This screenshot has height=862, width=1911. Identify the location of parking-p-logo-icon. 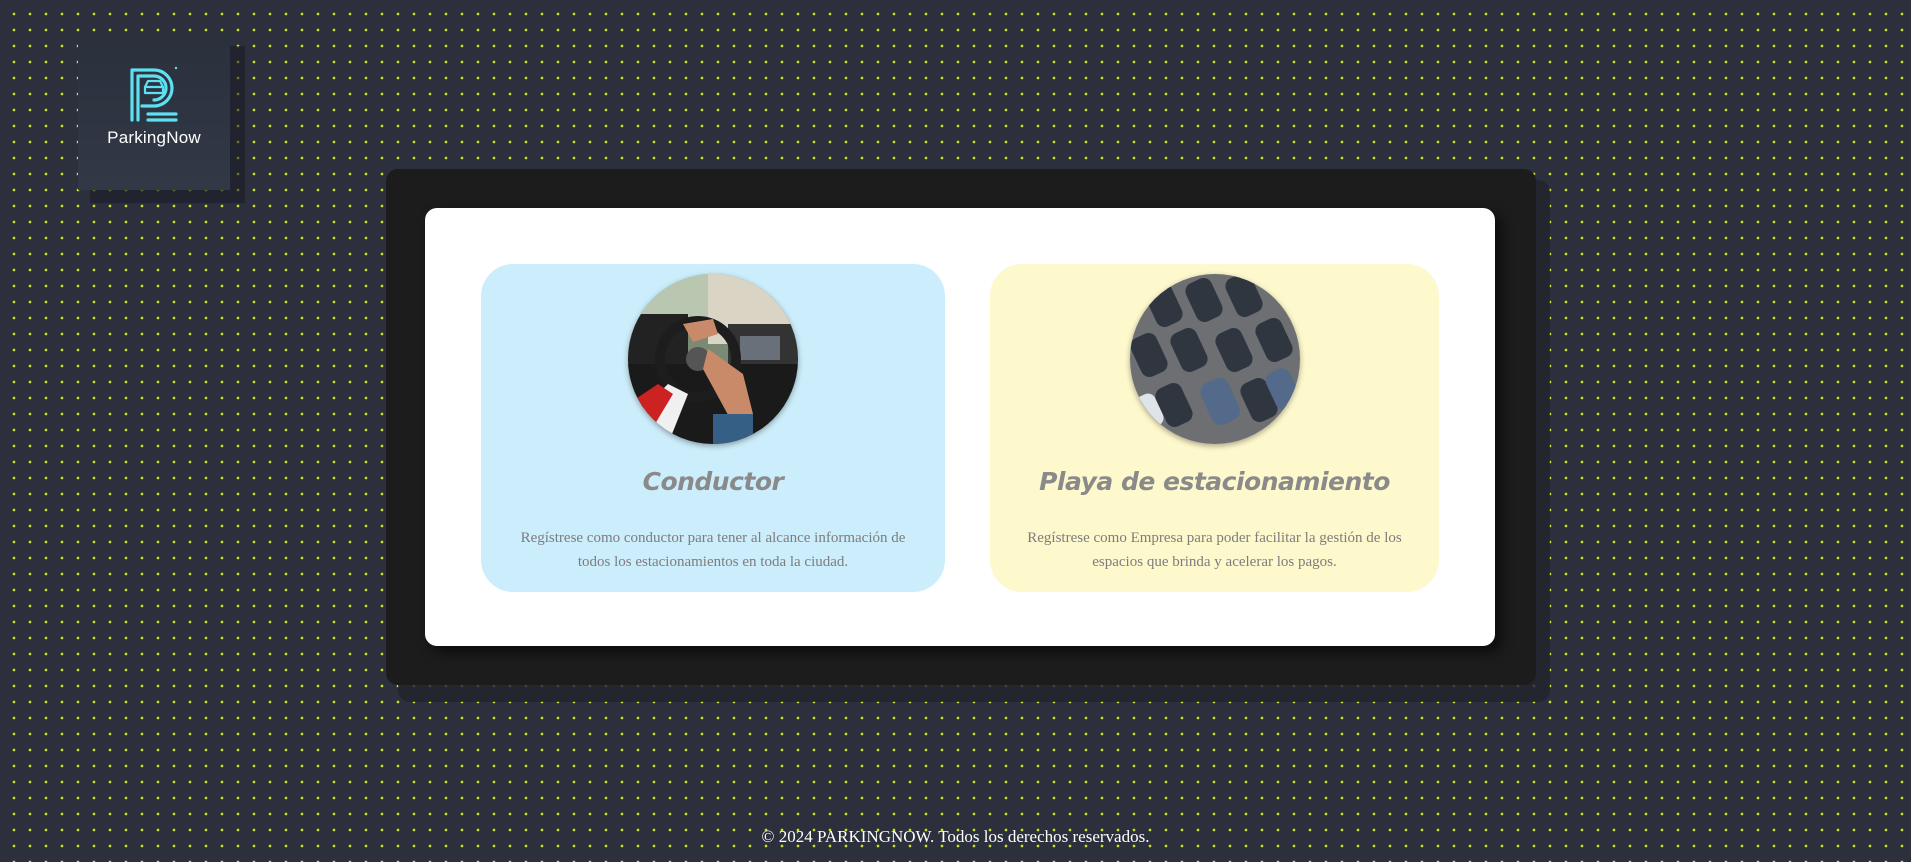
(154, 94).